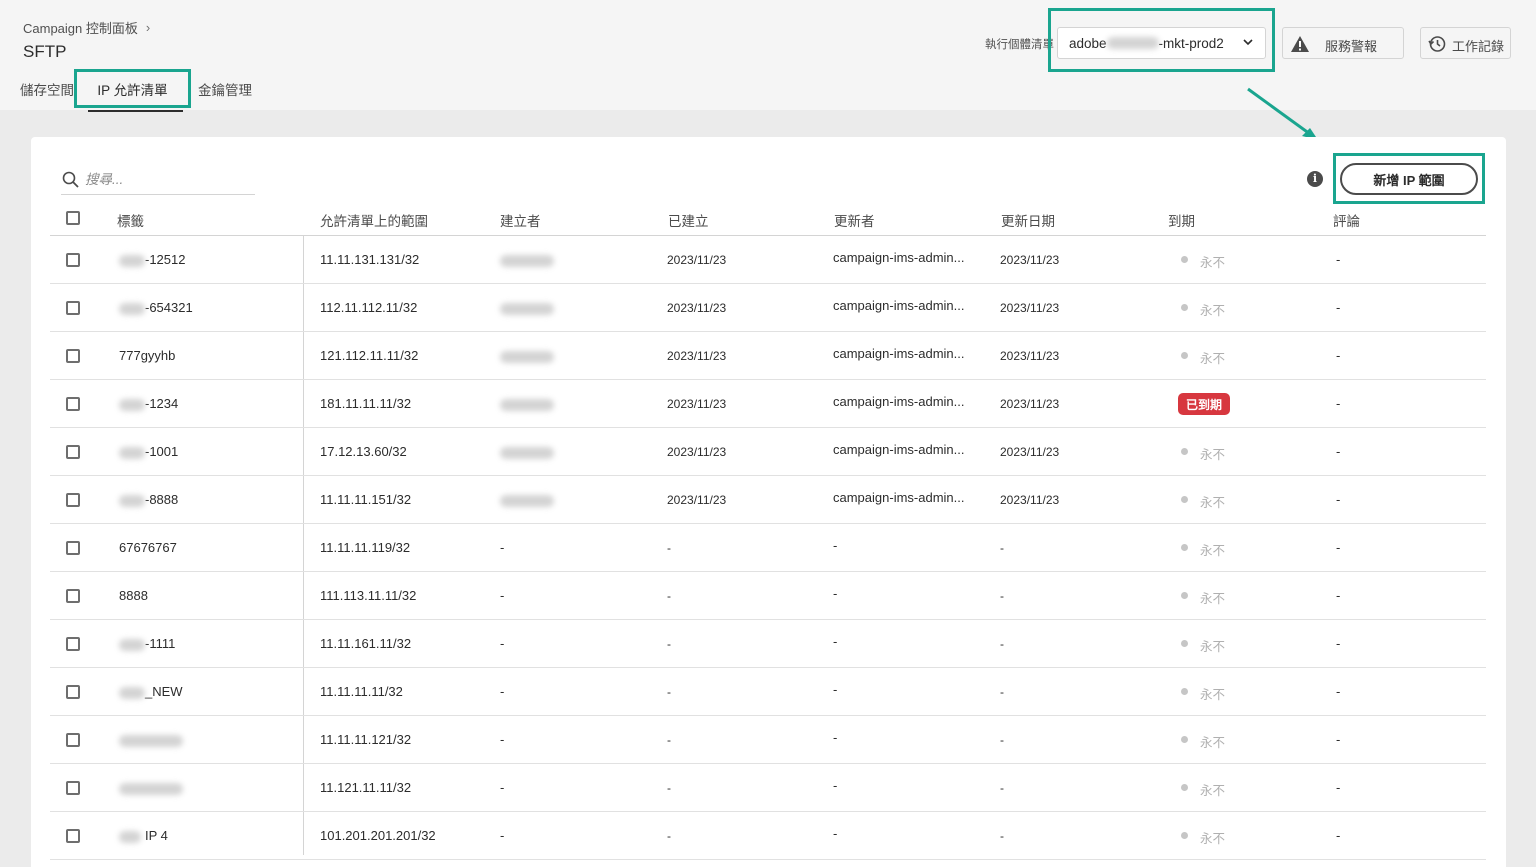 The height and width of the screenshot is (867, 1536). I want to click on row-range: 11.121.11.11/32, so click(366, 787).